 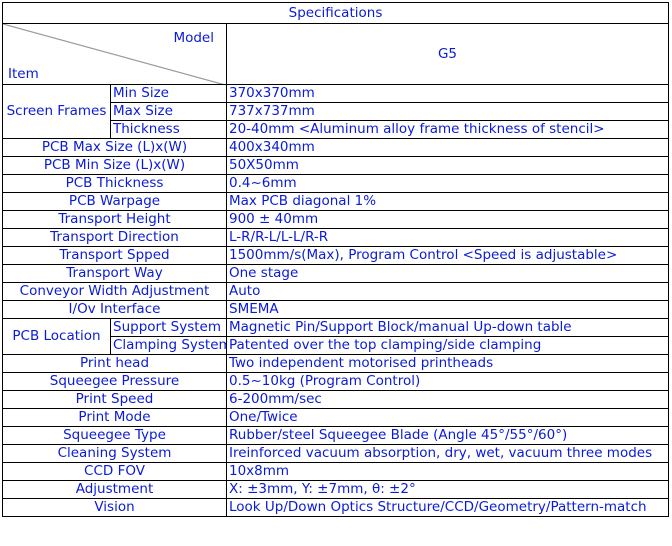 I want to click on table-row: Transport Direction L-R/R-L/L-L/R-R, so click(x=335, y=237).